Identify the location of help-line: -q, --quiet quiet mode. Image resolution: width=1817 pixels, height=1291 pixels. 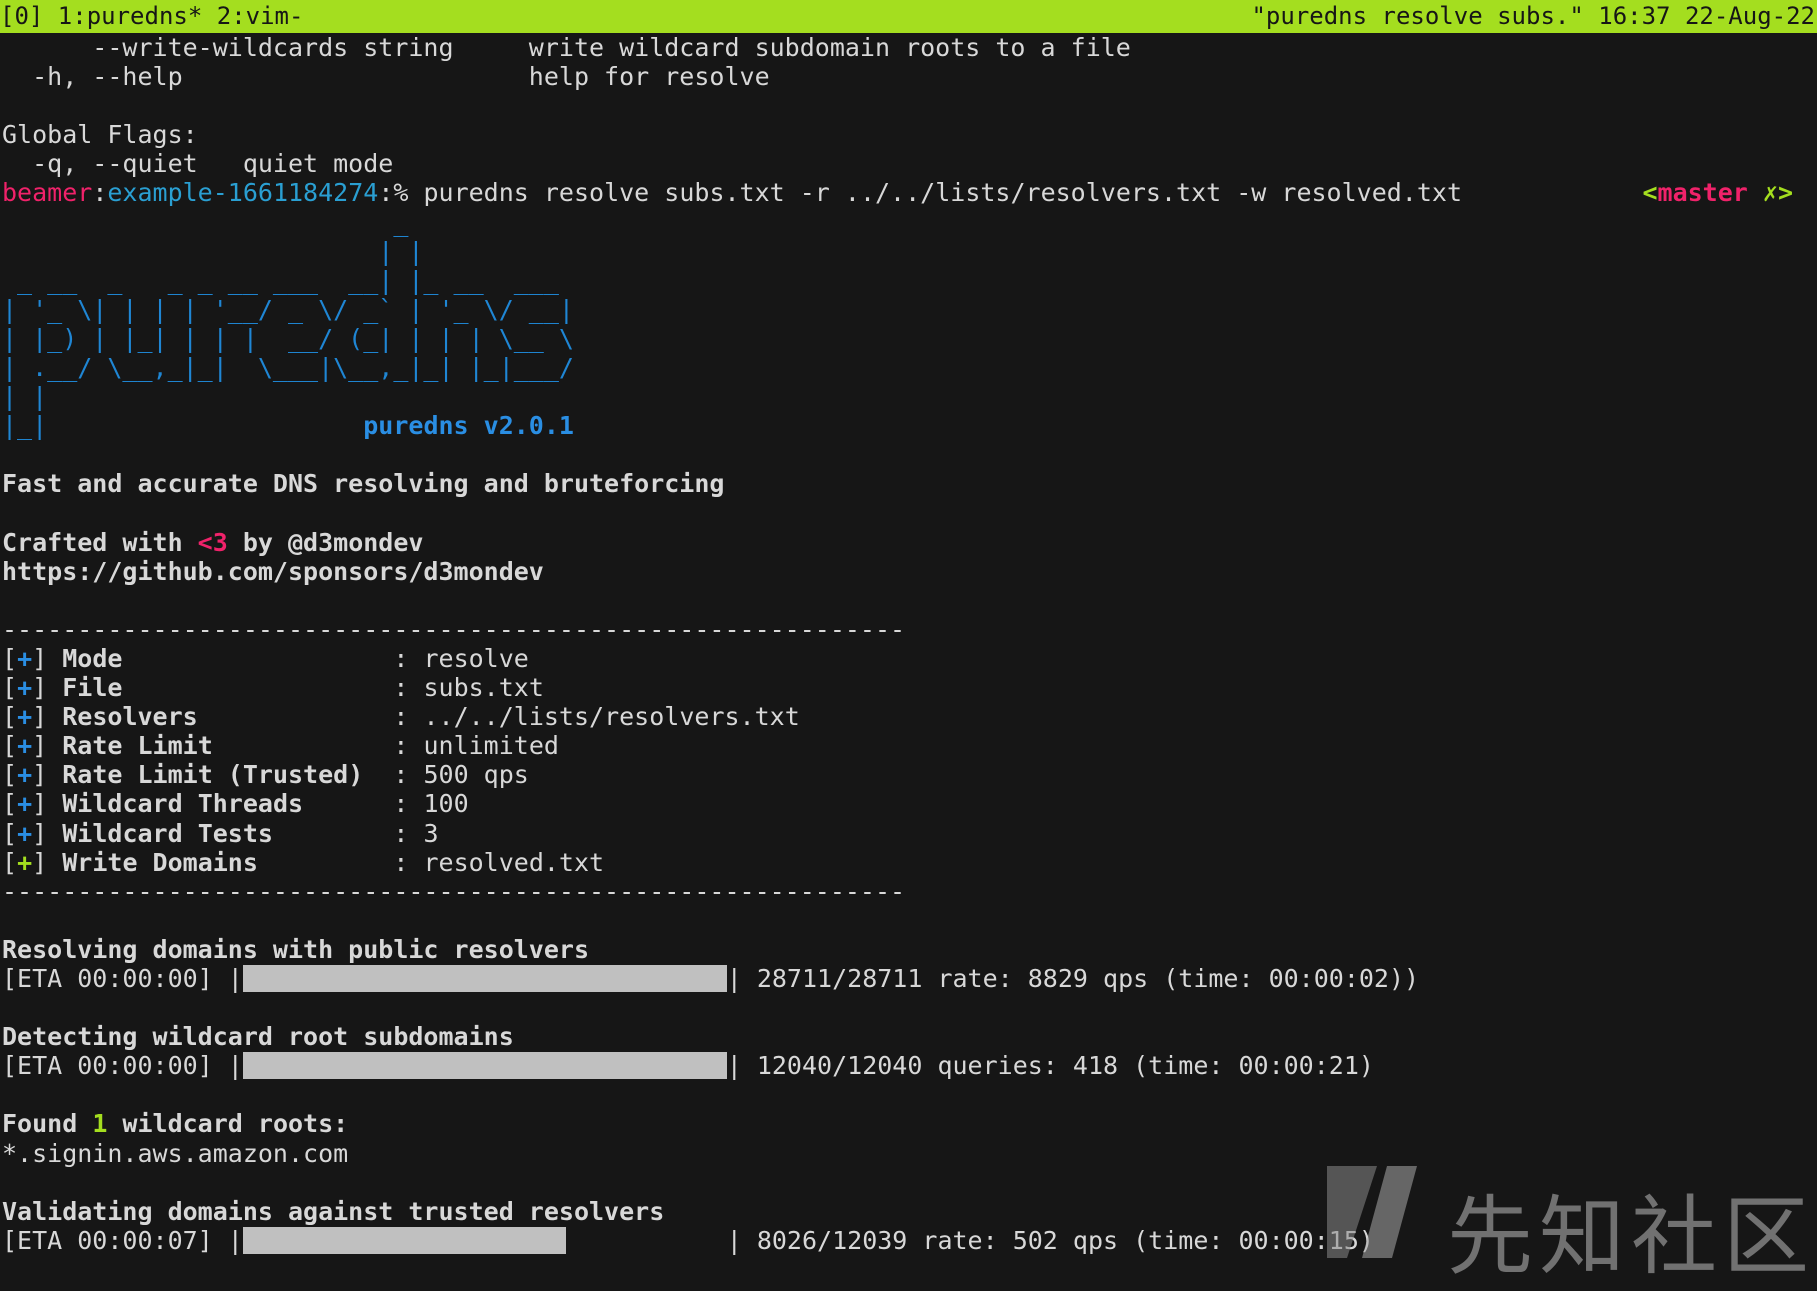
(198, 164).